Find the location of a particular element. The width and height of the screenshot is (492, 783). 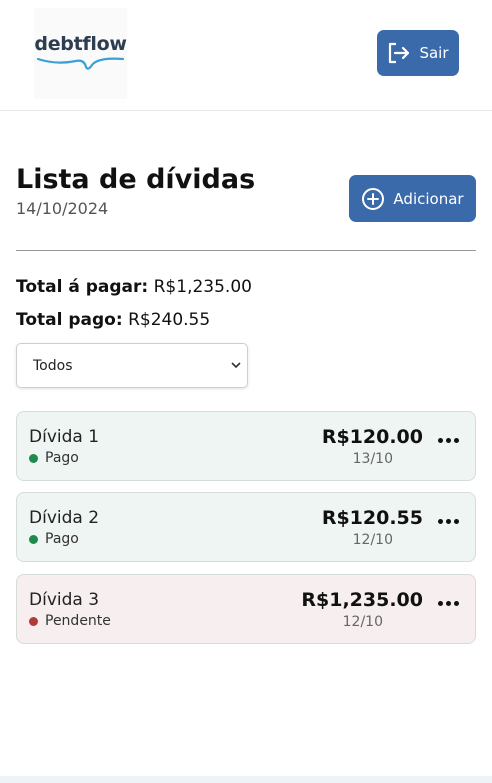

debt-name: Dívida 1 is located at coordinates (64, 437).